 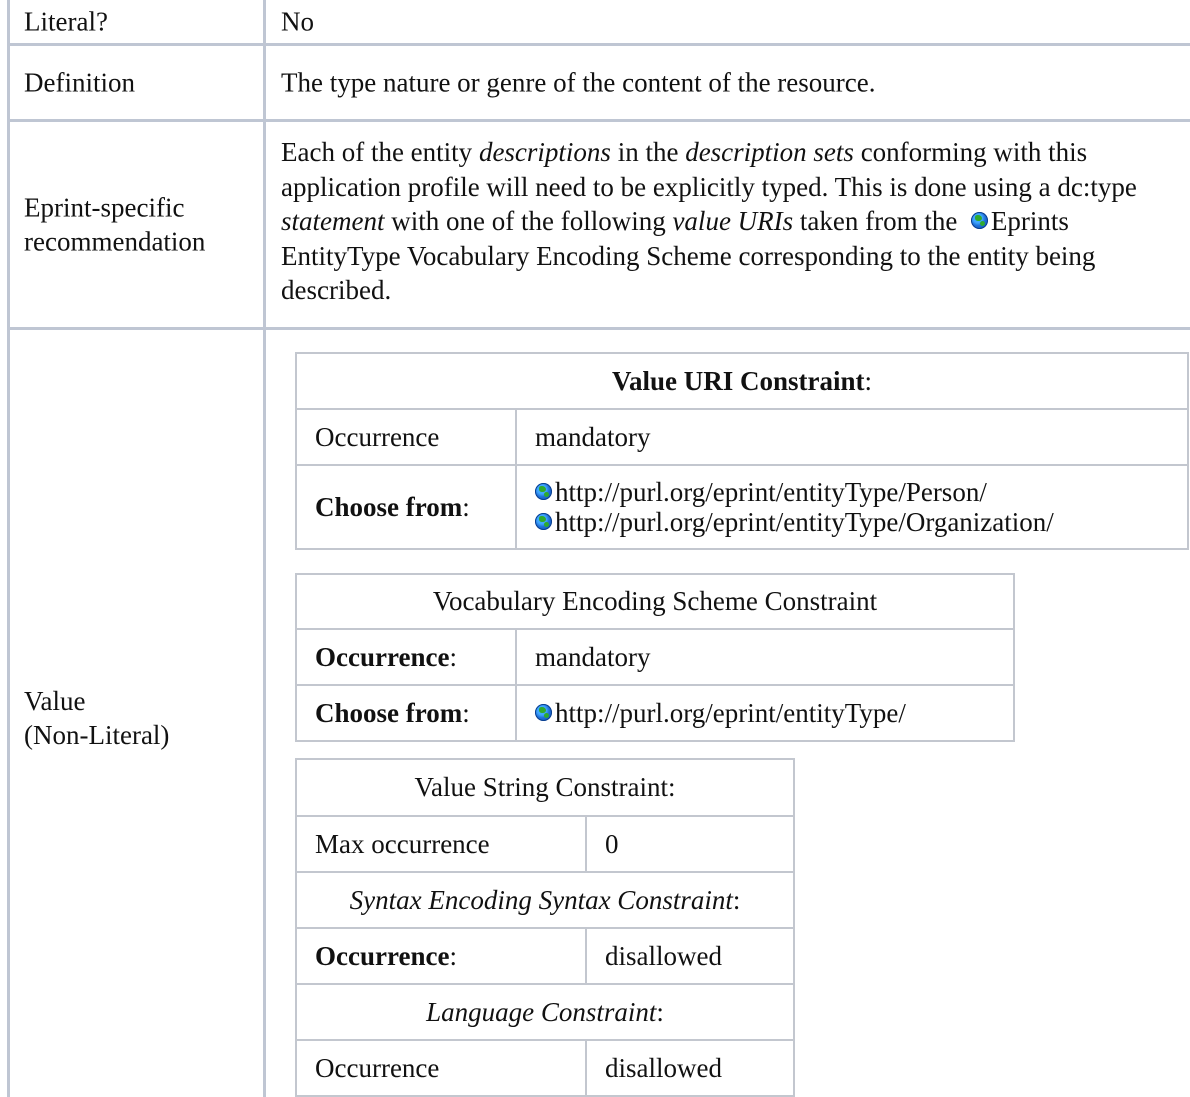 I want to click on ves-constraint-title: Vocabulary Encoding Scheme Constraint, so click(x=655, y=601).